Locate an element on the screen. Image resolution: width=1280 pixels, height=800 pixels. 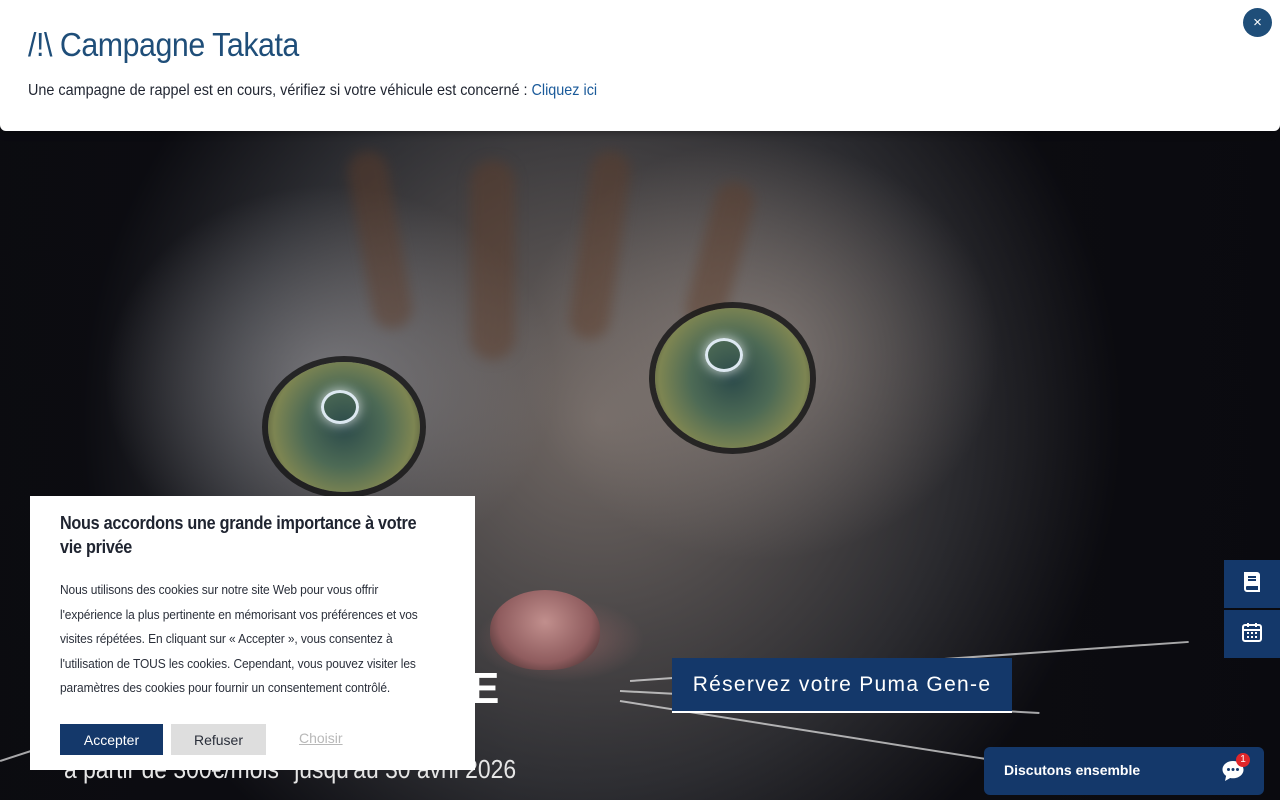
close-banner-button: × is located at coordinates (1257, 22).